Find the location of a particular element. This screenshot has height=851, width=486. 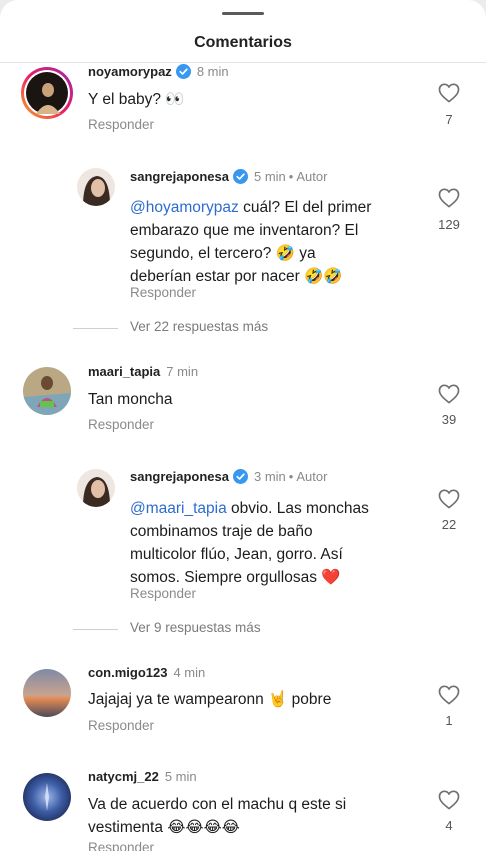

timestamp: 8 min is located at coordinates (212, 71).